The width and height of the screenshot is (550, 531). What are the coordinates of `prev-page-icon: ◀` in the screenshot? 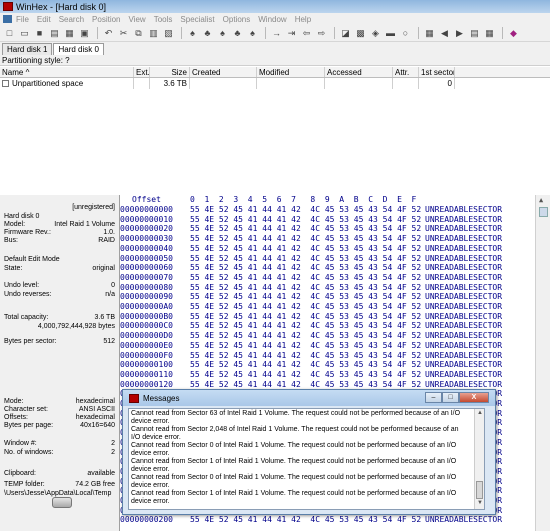 It's located at (444, 33).